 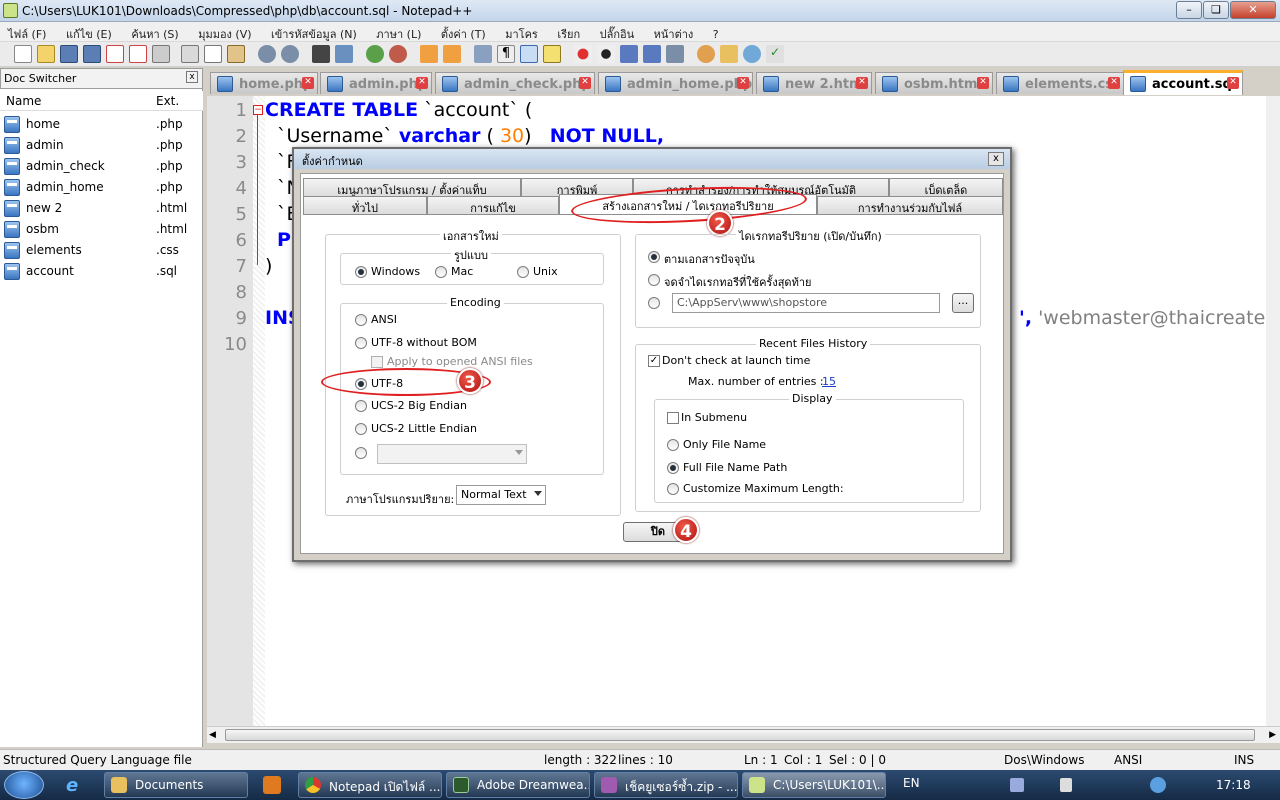 What do you see at coordinates (212, 735) in the screenshot?
I see `scroll-left-icon: ◀` at bounding box center [212, 735].